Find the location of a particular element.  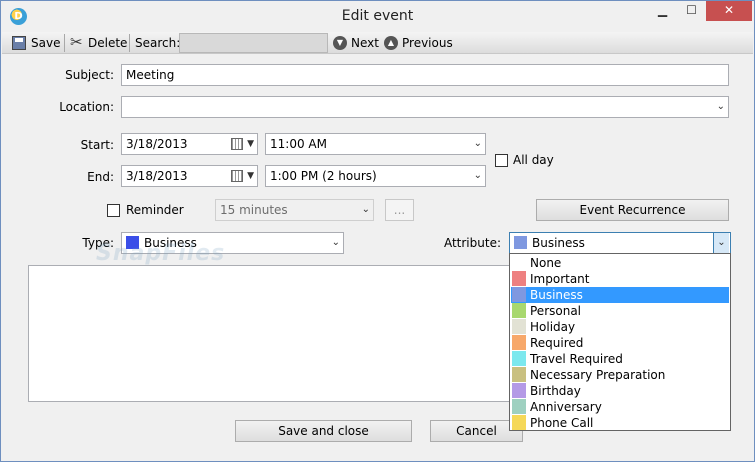

attribute-option-label: Anniversary is located at coordinates (566, 407).